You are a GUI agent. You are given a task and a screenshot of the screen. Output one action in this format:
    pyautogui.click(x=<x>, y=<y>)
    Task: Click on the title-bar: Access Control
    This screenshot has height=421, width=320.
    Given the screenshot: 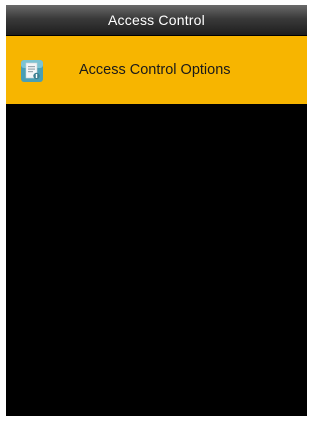 What is the action you would take?
    pyautogui.click(x=156, y=20)
    